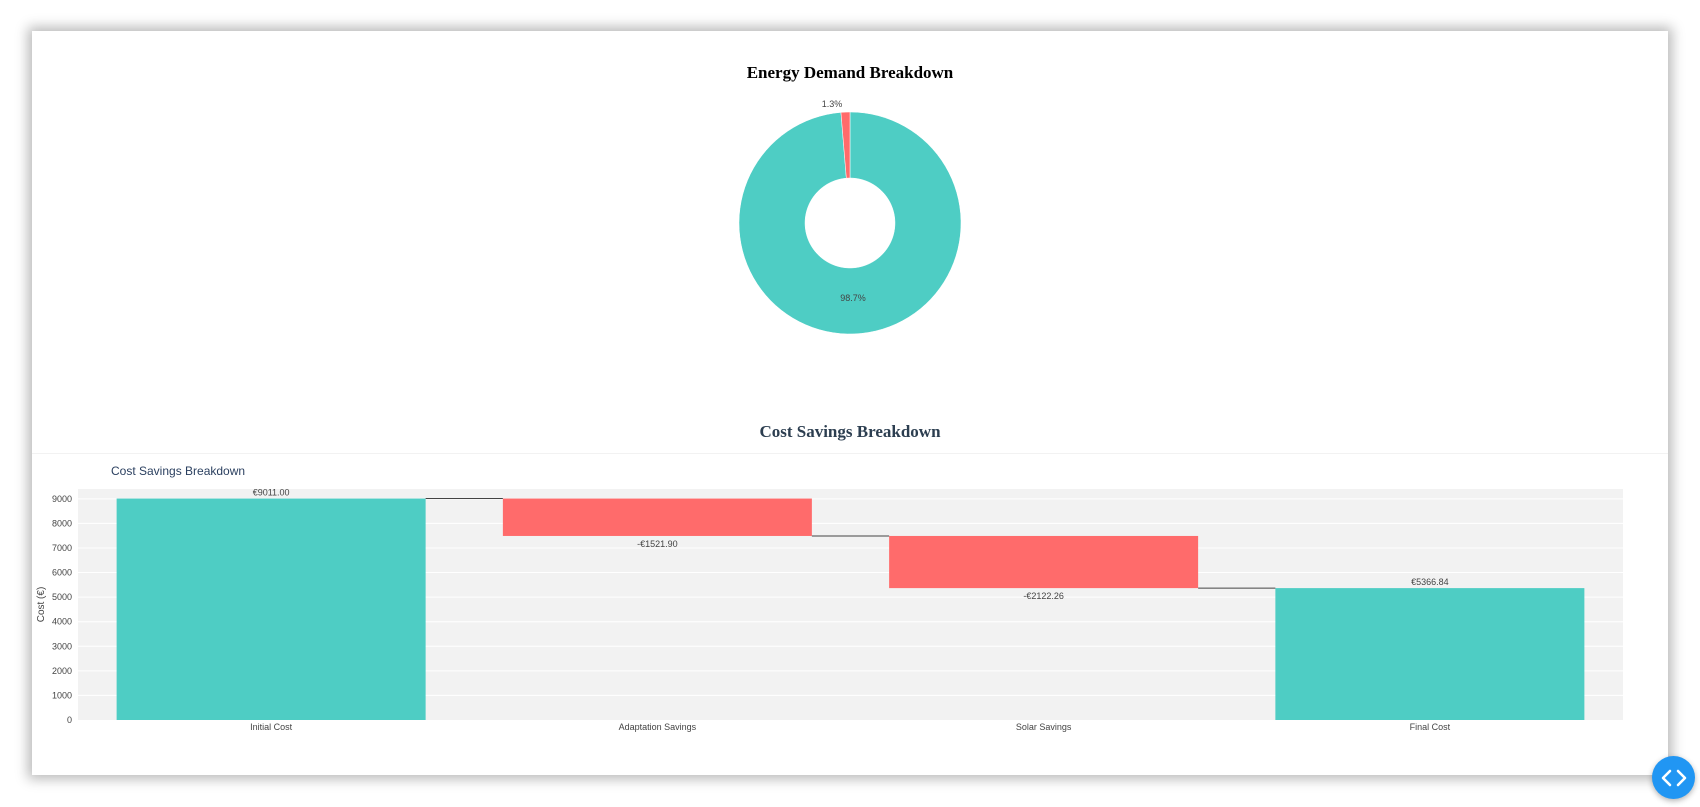 This screenshot has height=807, width=1700. Describe the element at coordinates (1430, 727) in the screenshot. I see `x-tick-label: Final Cost` at that location.